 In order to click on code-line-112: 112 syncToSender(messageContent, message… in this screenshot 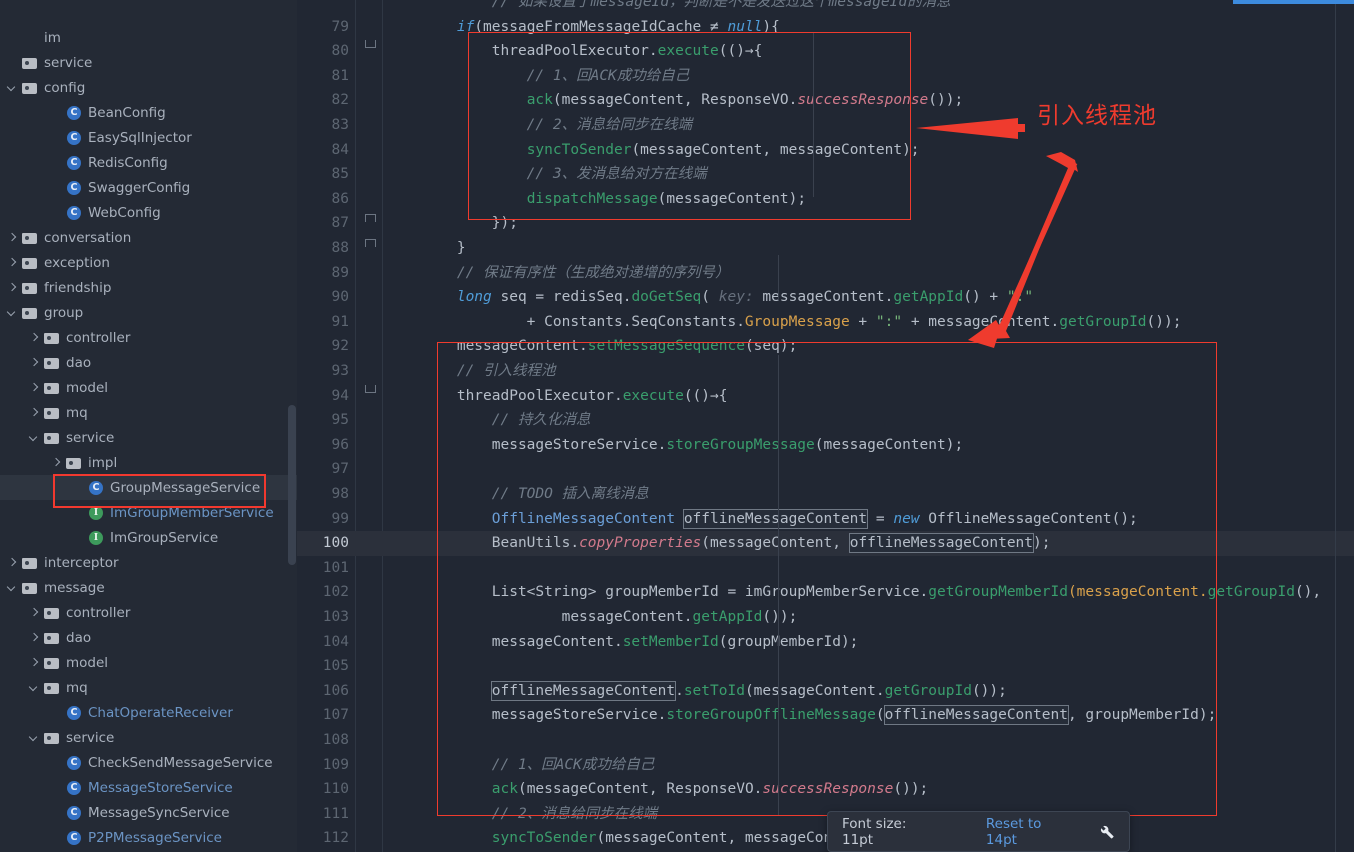, I will do `click(825, 838)`.